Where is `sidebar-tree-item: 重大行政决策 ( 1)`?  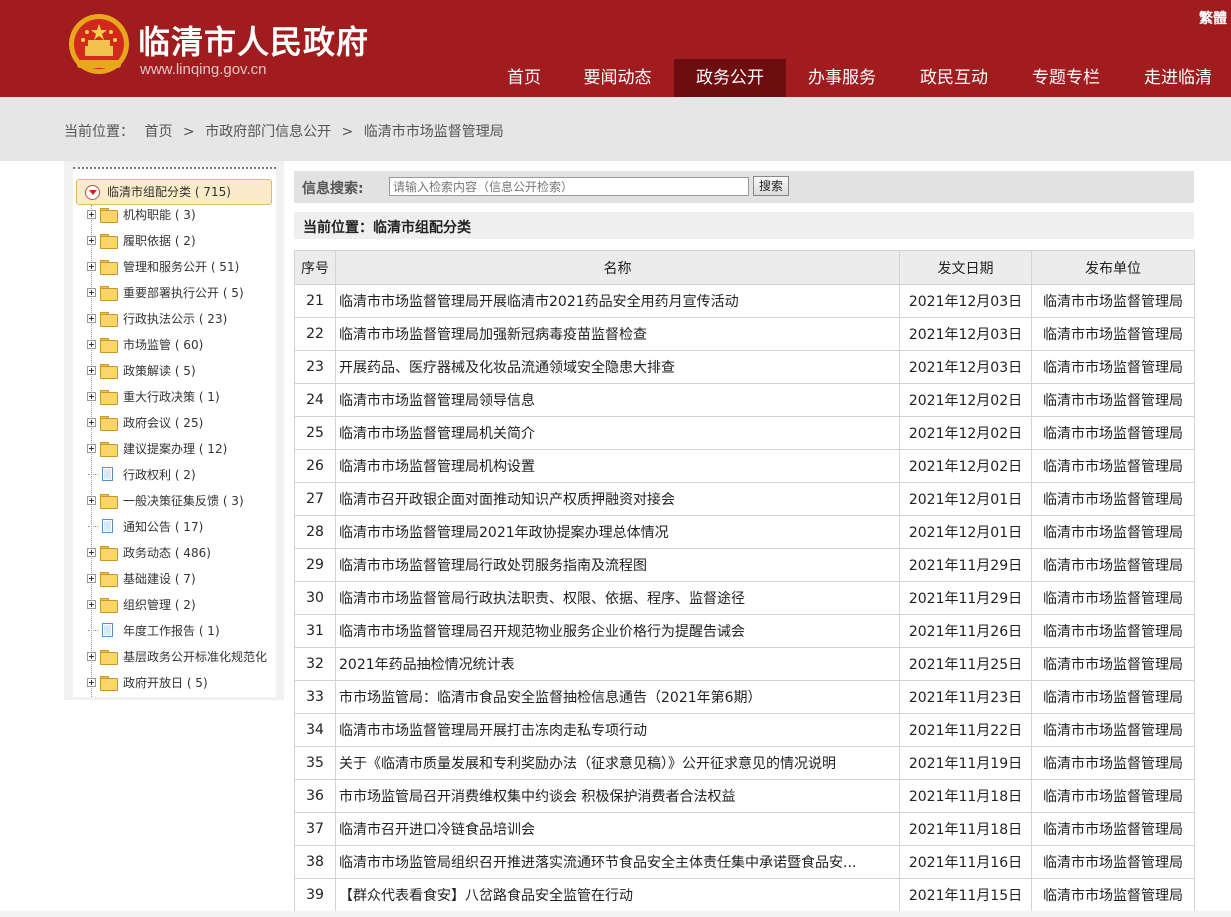 sidebar-tree-item: 重大行政决策 ( 1) is located at coordinates (179, 397).